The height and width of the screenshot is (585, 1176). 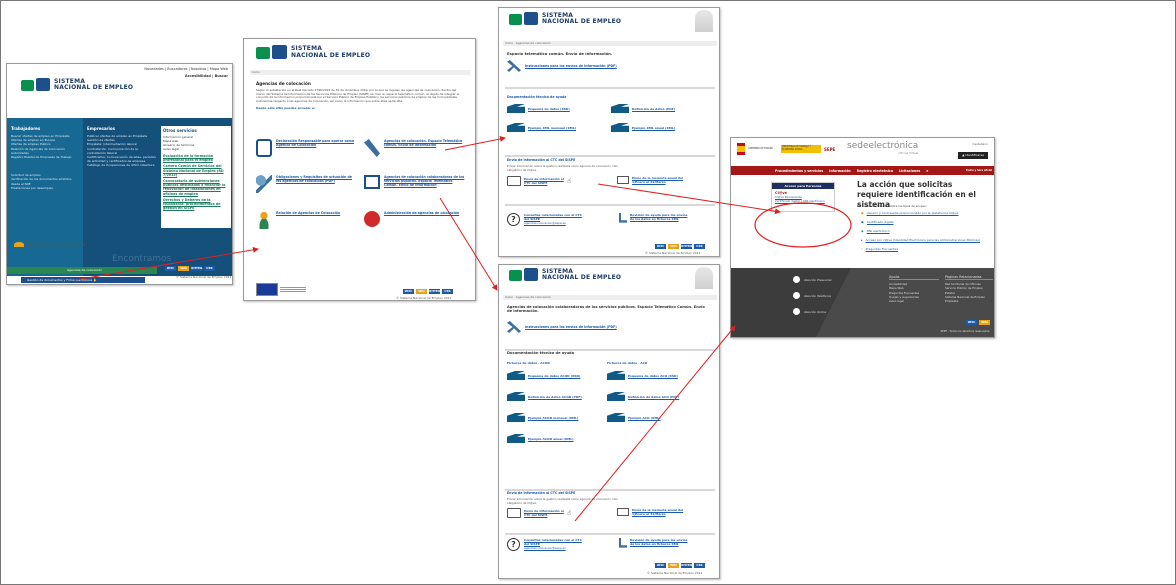 What do you see at coordinates (862, 249) in the screenshot?
I see `question-icon: ?` at bounding box center [862, 249].